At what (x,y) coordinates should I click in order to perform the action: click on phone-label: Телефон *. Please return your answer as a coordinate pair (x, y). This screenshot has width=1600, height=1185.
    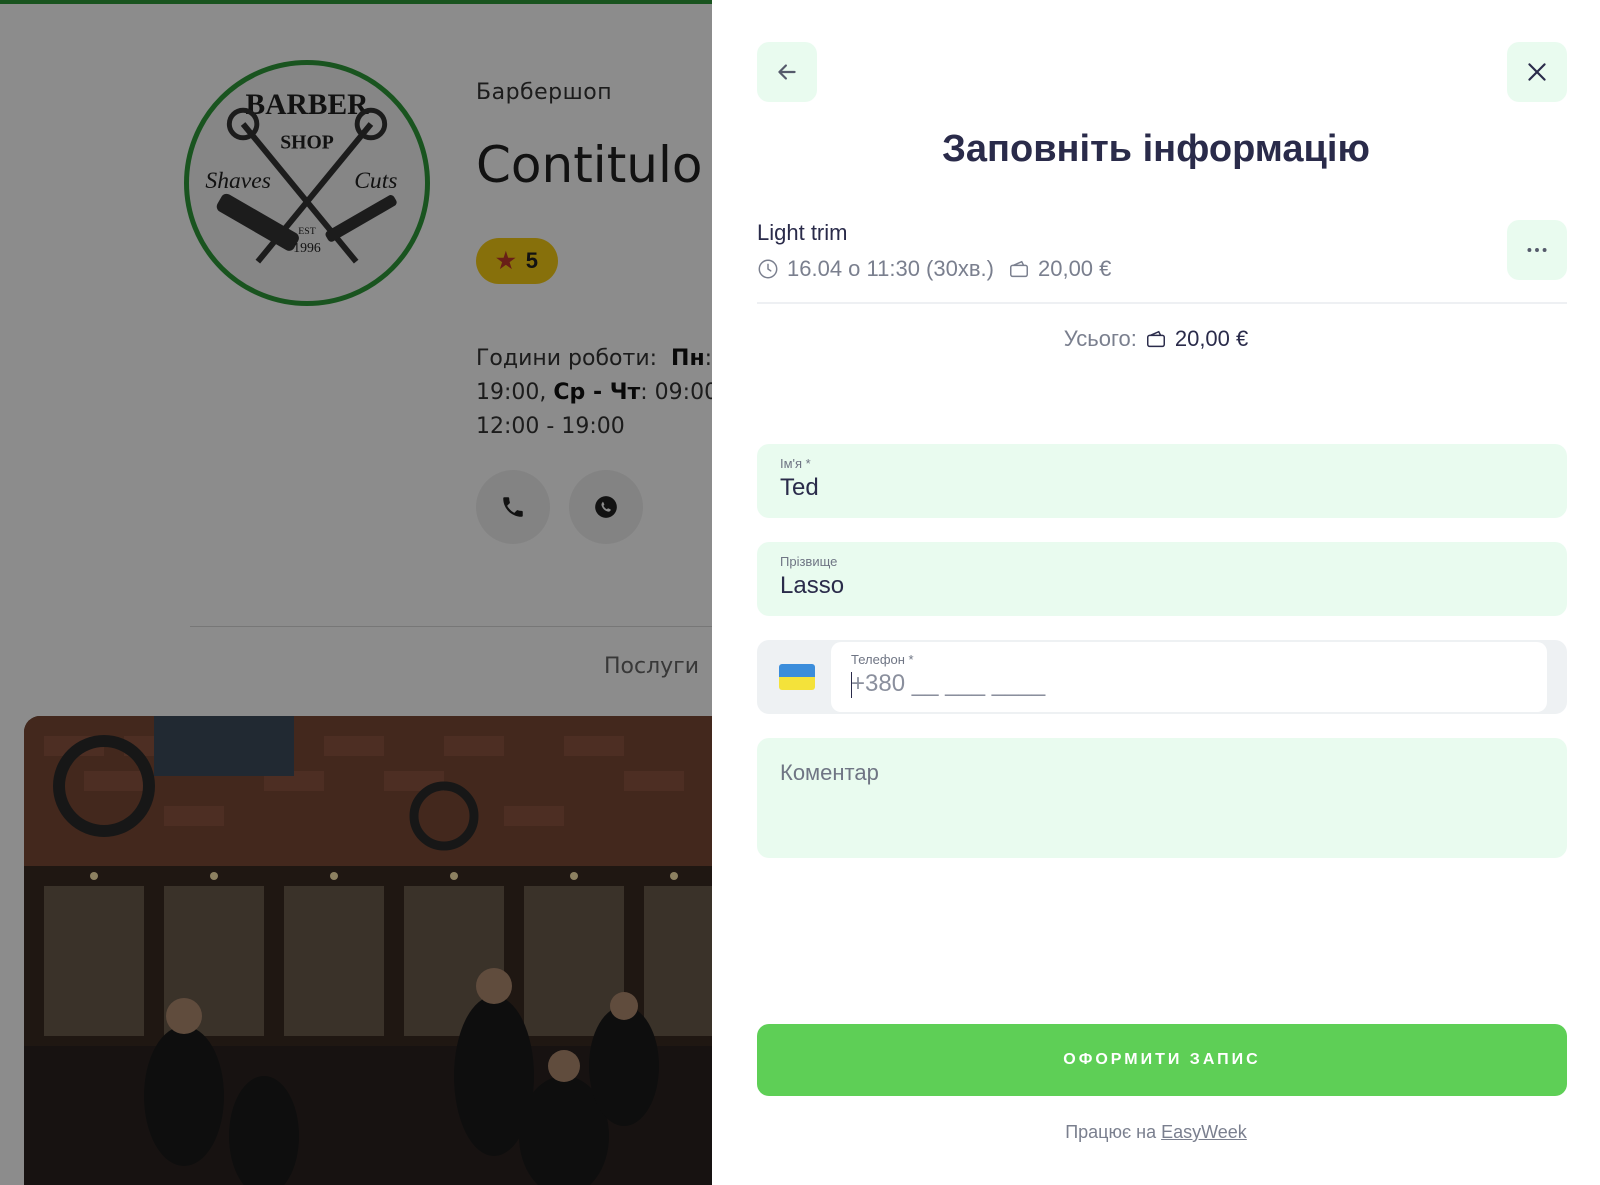
    Looking at the image, I should click on (882, 659).